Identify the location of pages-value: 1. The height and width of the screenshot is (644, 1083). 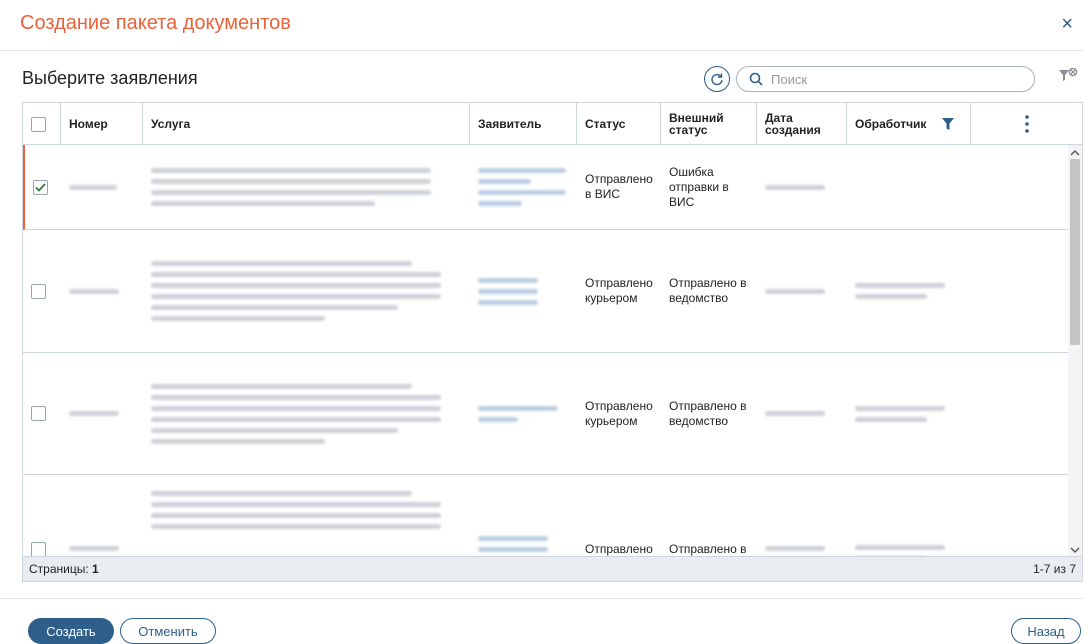
(95, 569).